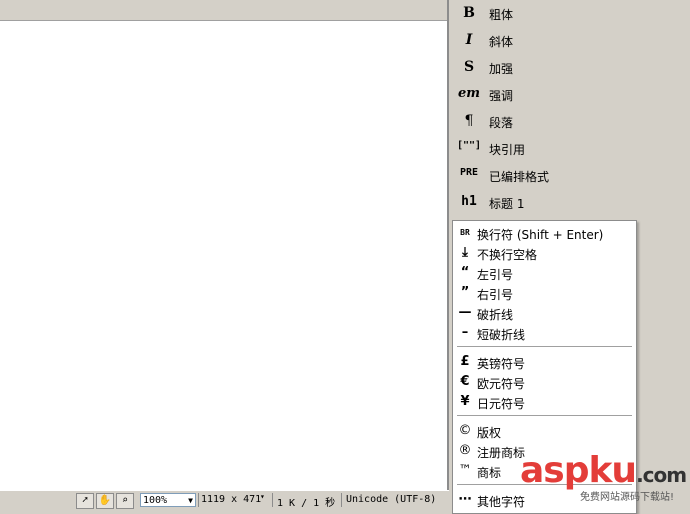 The width and height of the screenshot is (690, 514). What do you see at coordinates (507, 255) in the screenshot?
I see `menu-item-label: 不换行空格` at bounding box center [507, 255].